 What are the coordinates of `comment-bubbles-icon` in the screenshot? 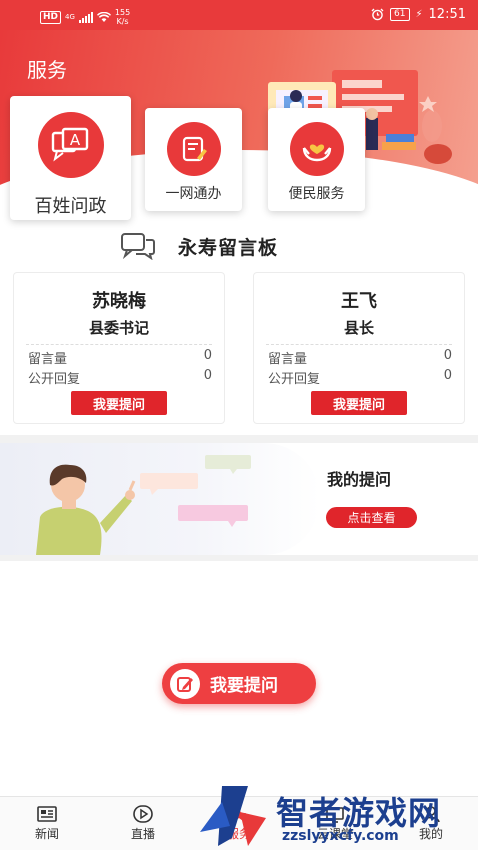 It's located at (138, 246).